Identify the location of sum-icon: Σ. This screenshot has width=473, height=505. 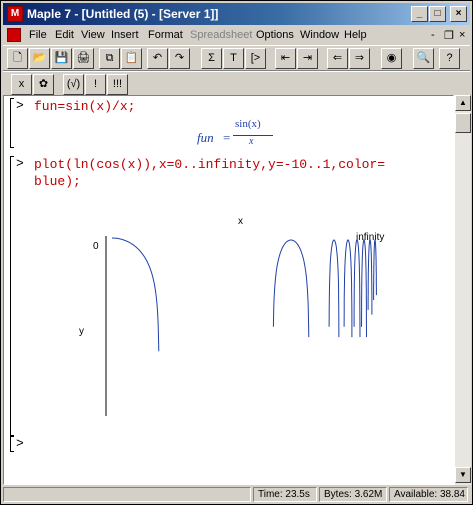
(211, 58).